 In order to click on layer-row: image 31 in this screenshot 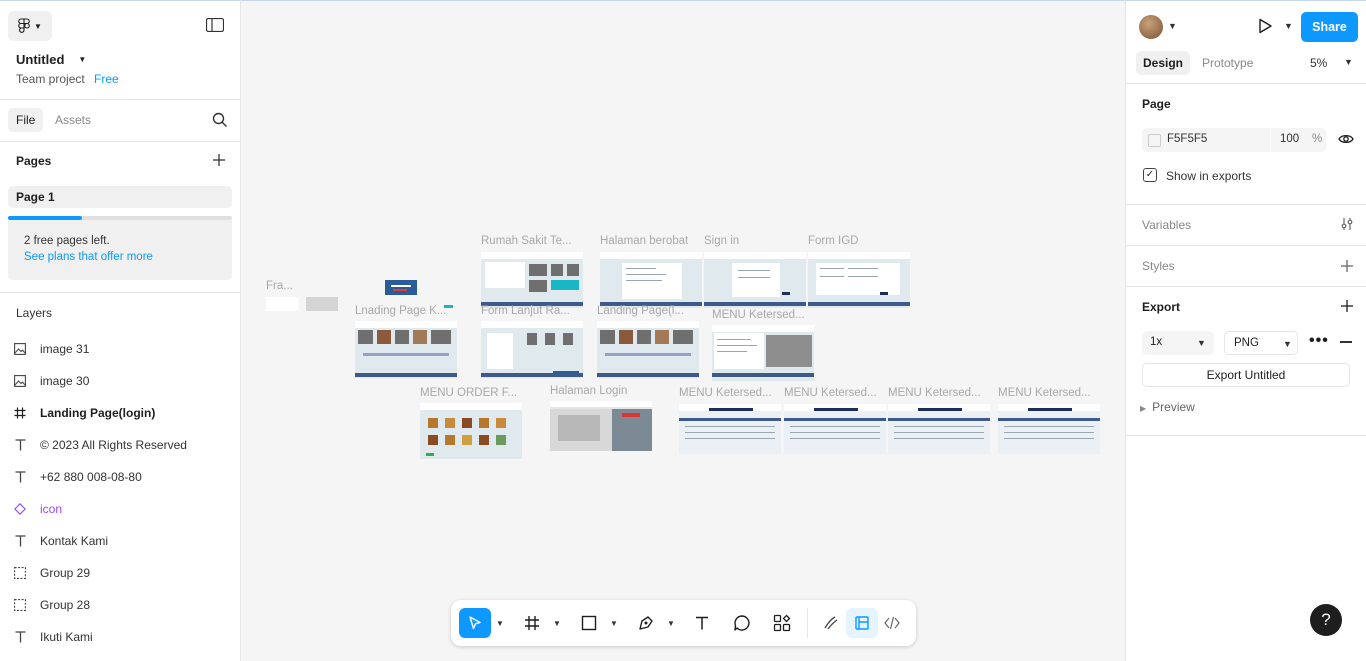, I will do `click(120, 349)`.